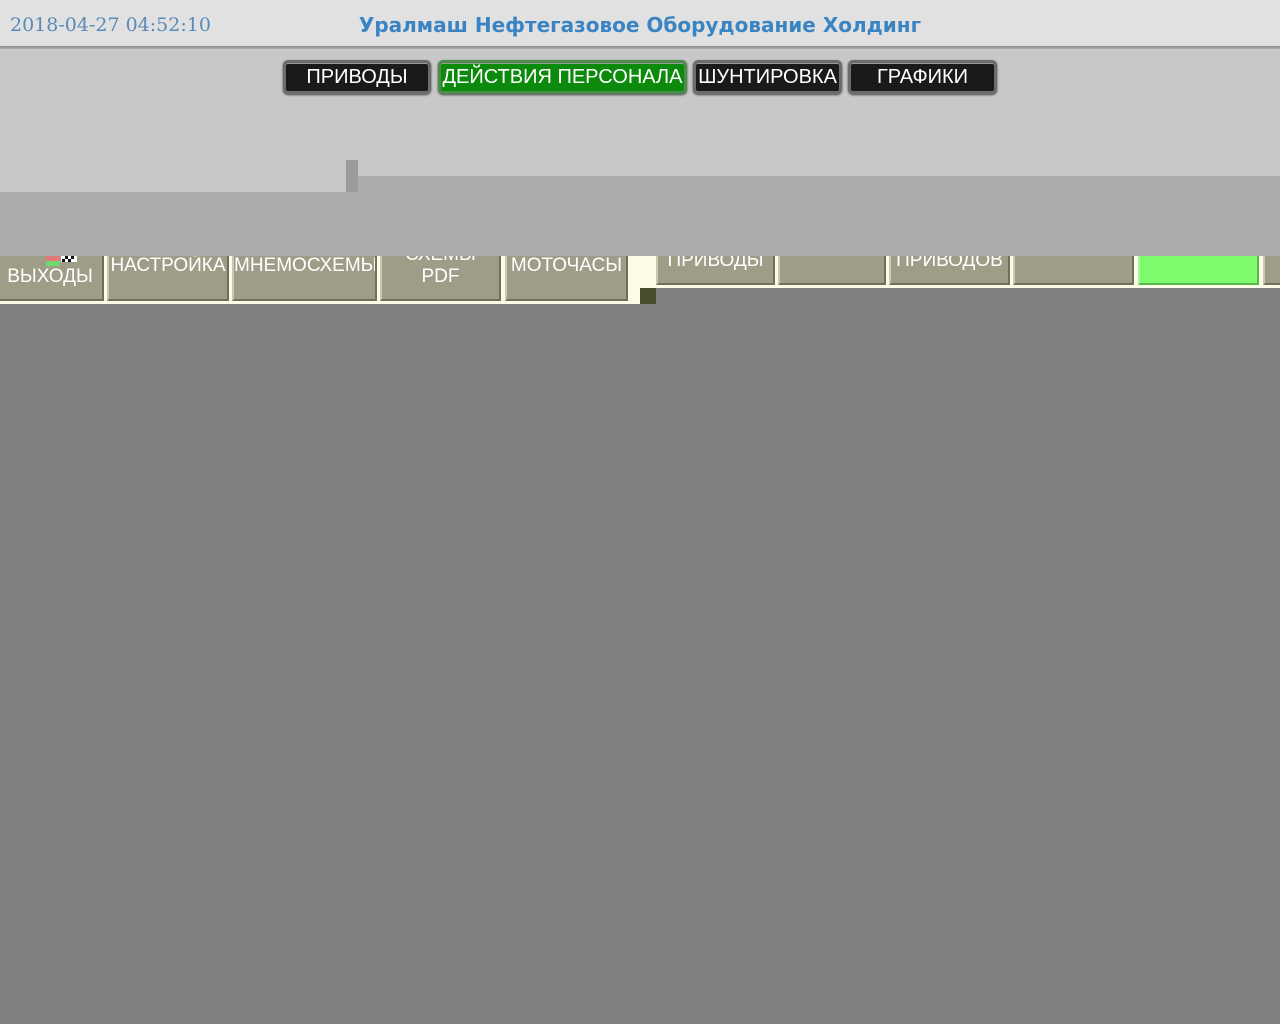 This screenshot has height=1024, width=1280. I want to click on drives-of-label: ПРИВОДОВ, so click(949, 263).